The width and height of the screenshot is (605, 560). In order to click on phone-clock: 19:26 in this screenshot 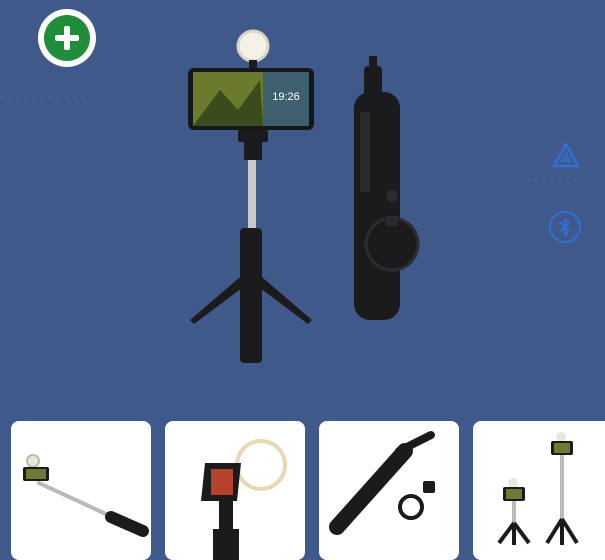, I will do `click(286, 97)`.